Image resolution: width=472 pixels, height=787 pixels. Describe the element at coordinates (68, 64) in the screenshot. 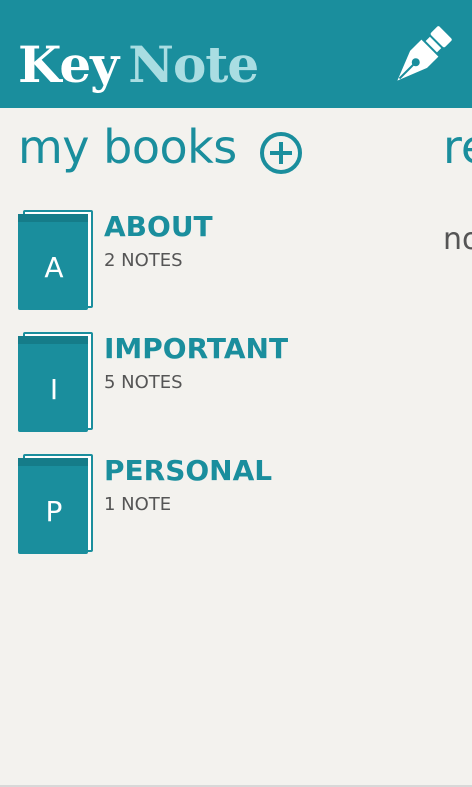

I see `app-title-key: Key` at that location.